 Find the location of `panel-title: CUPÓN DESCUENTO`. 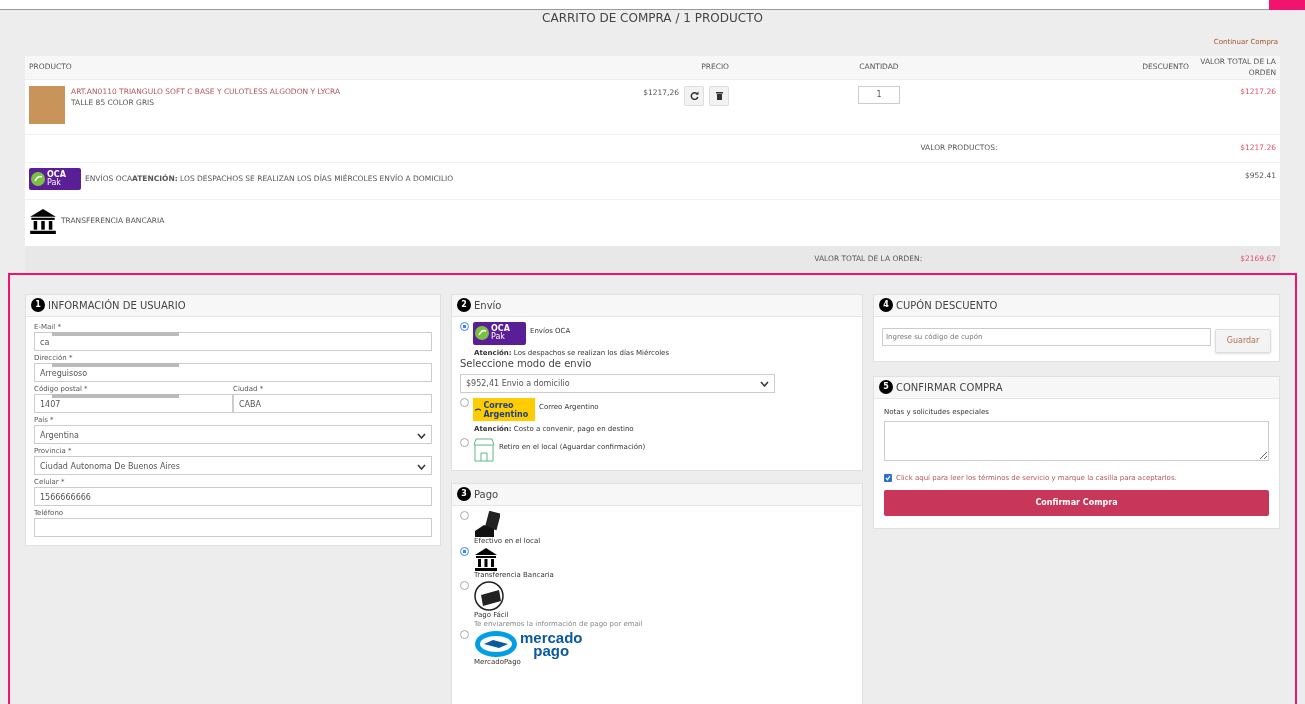

panel-title: CUPÓN DESCUENTO is located at coordinates (947, 305).